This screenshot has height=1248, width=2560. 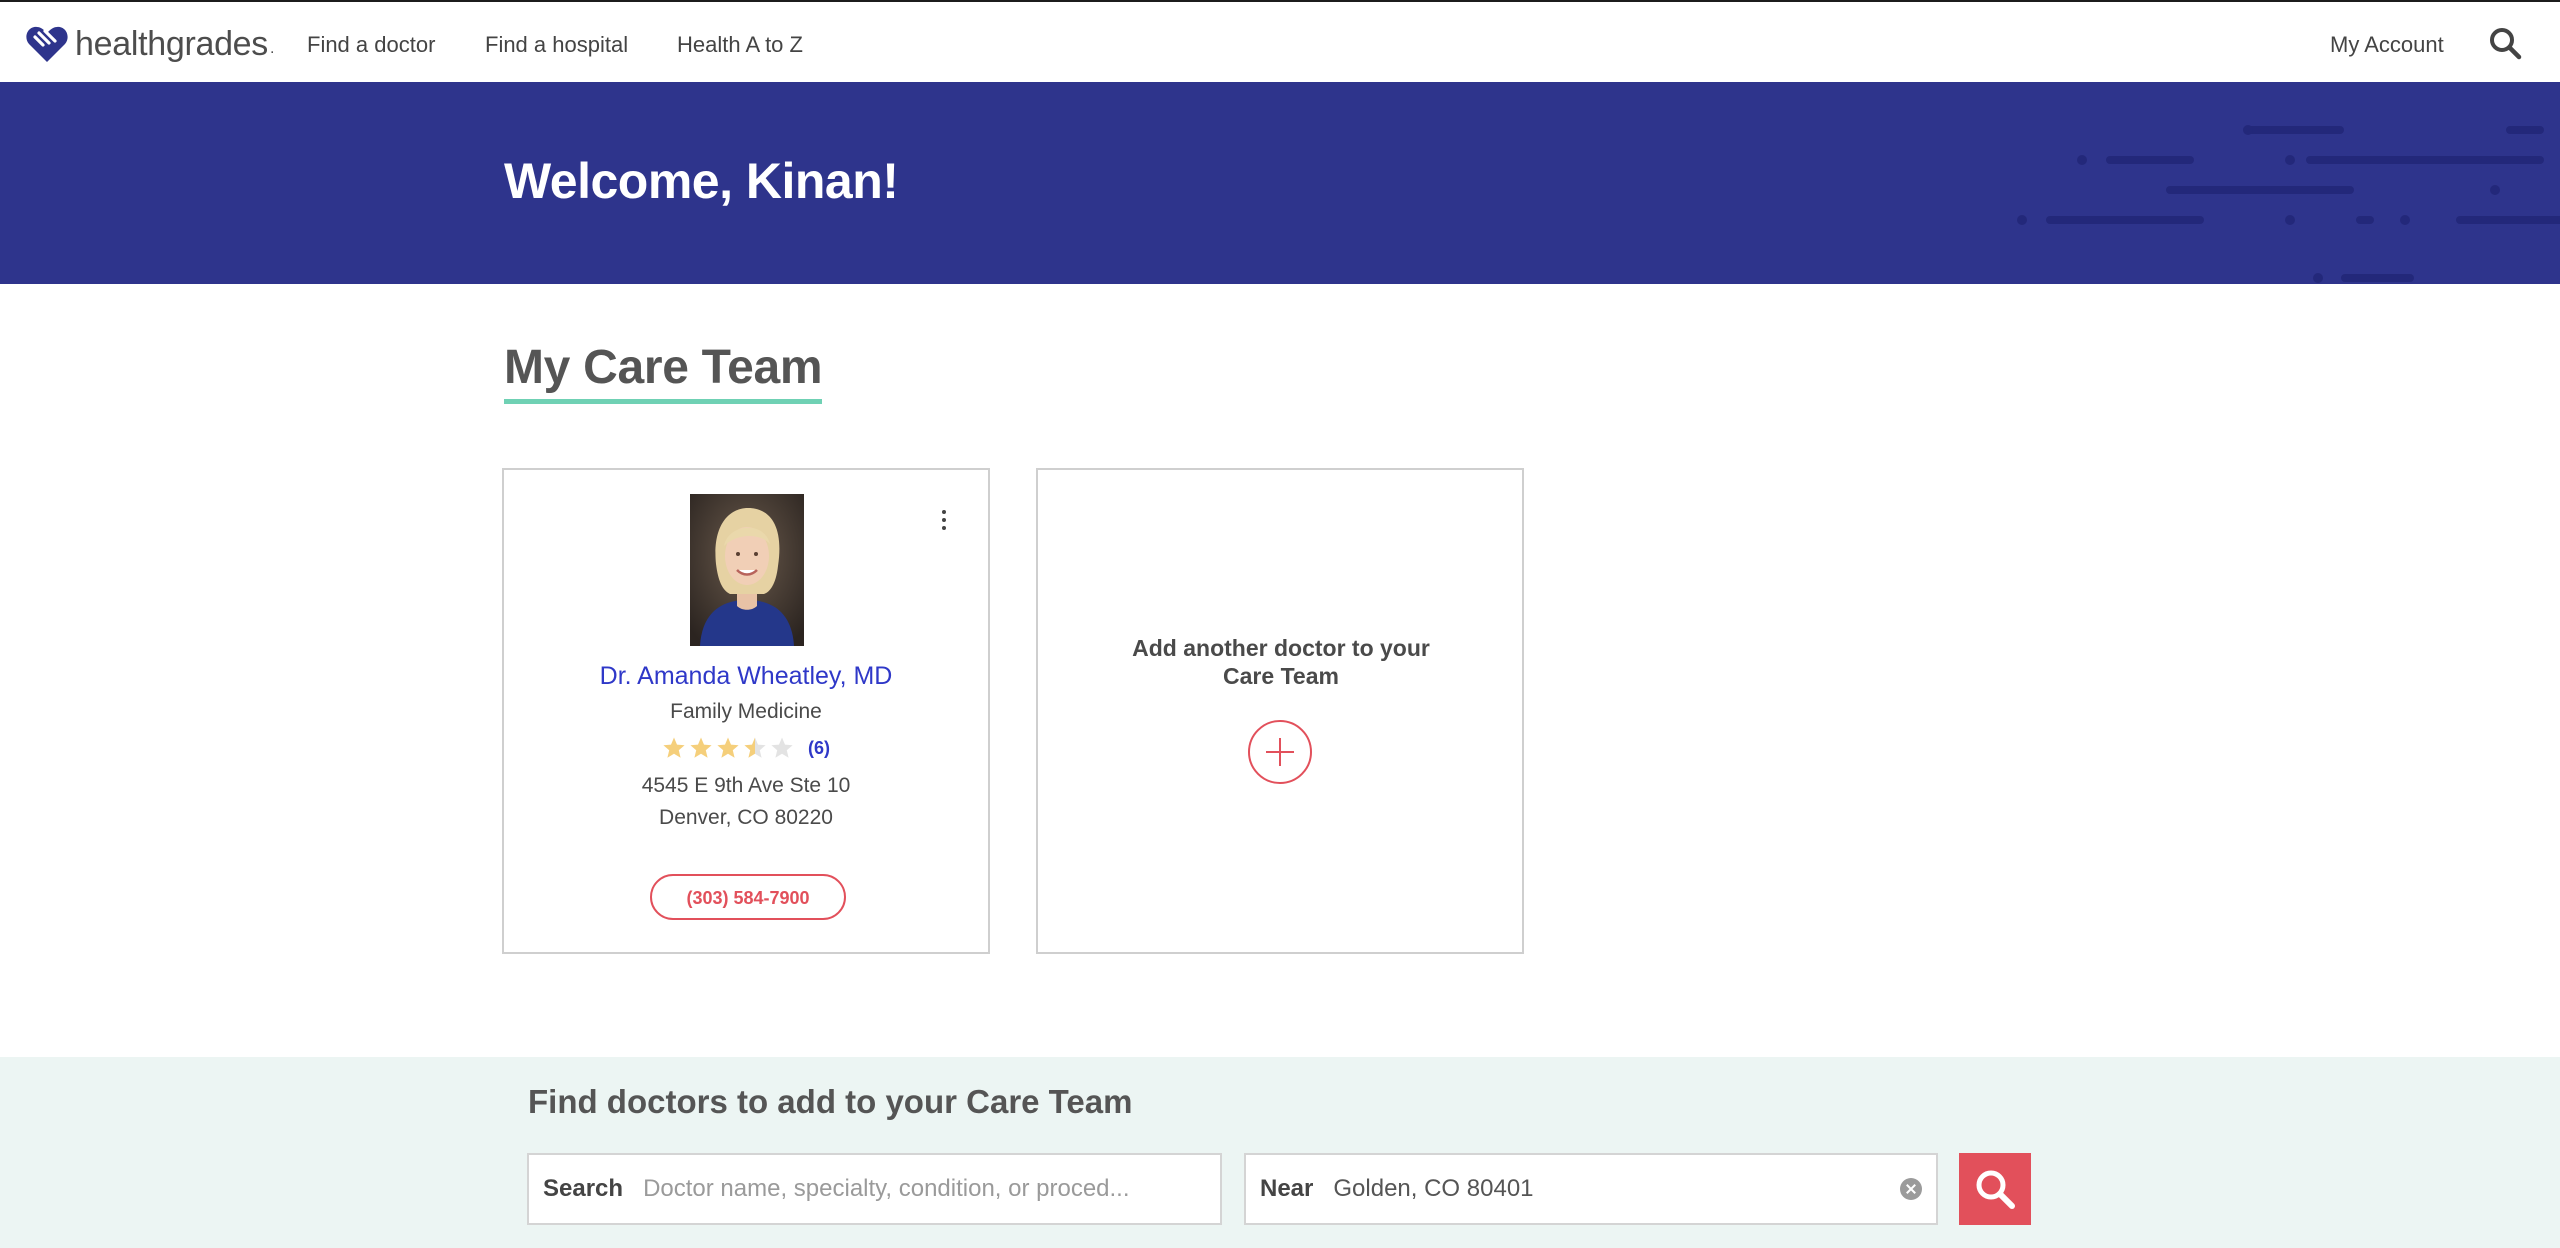 What do you see at coordinates (371, 45) in the screenshot?
I see `nav-find-a-doctor: Find a doctor` at bounding box center [371, 45].